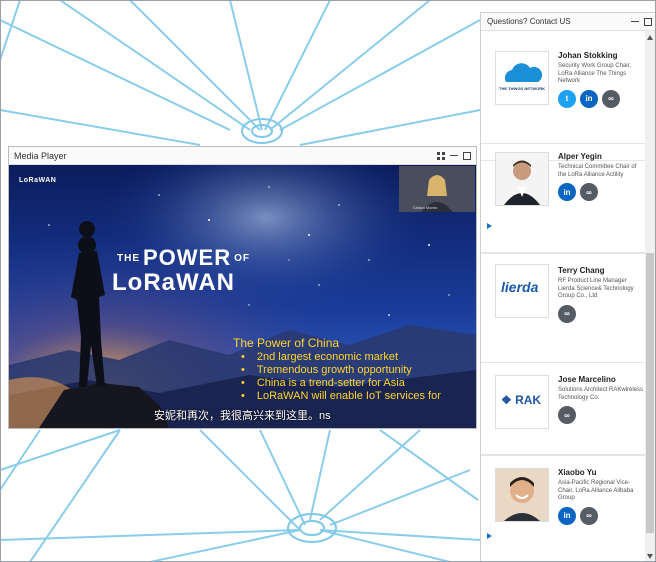 The height and width of the screenshot is (562, 656). What do you see at coordinates (522, 78) in the screenshot?
I see `speaker-logo-things-network: THE THINGS NETWORK` at bounding box center [522, 78].